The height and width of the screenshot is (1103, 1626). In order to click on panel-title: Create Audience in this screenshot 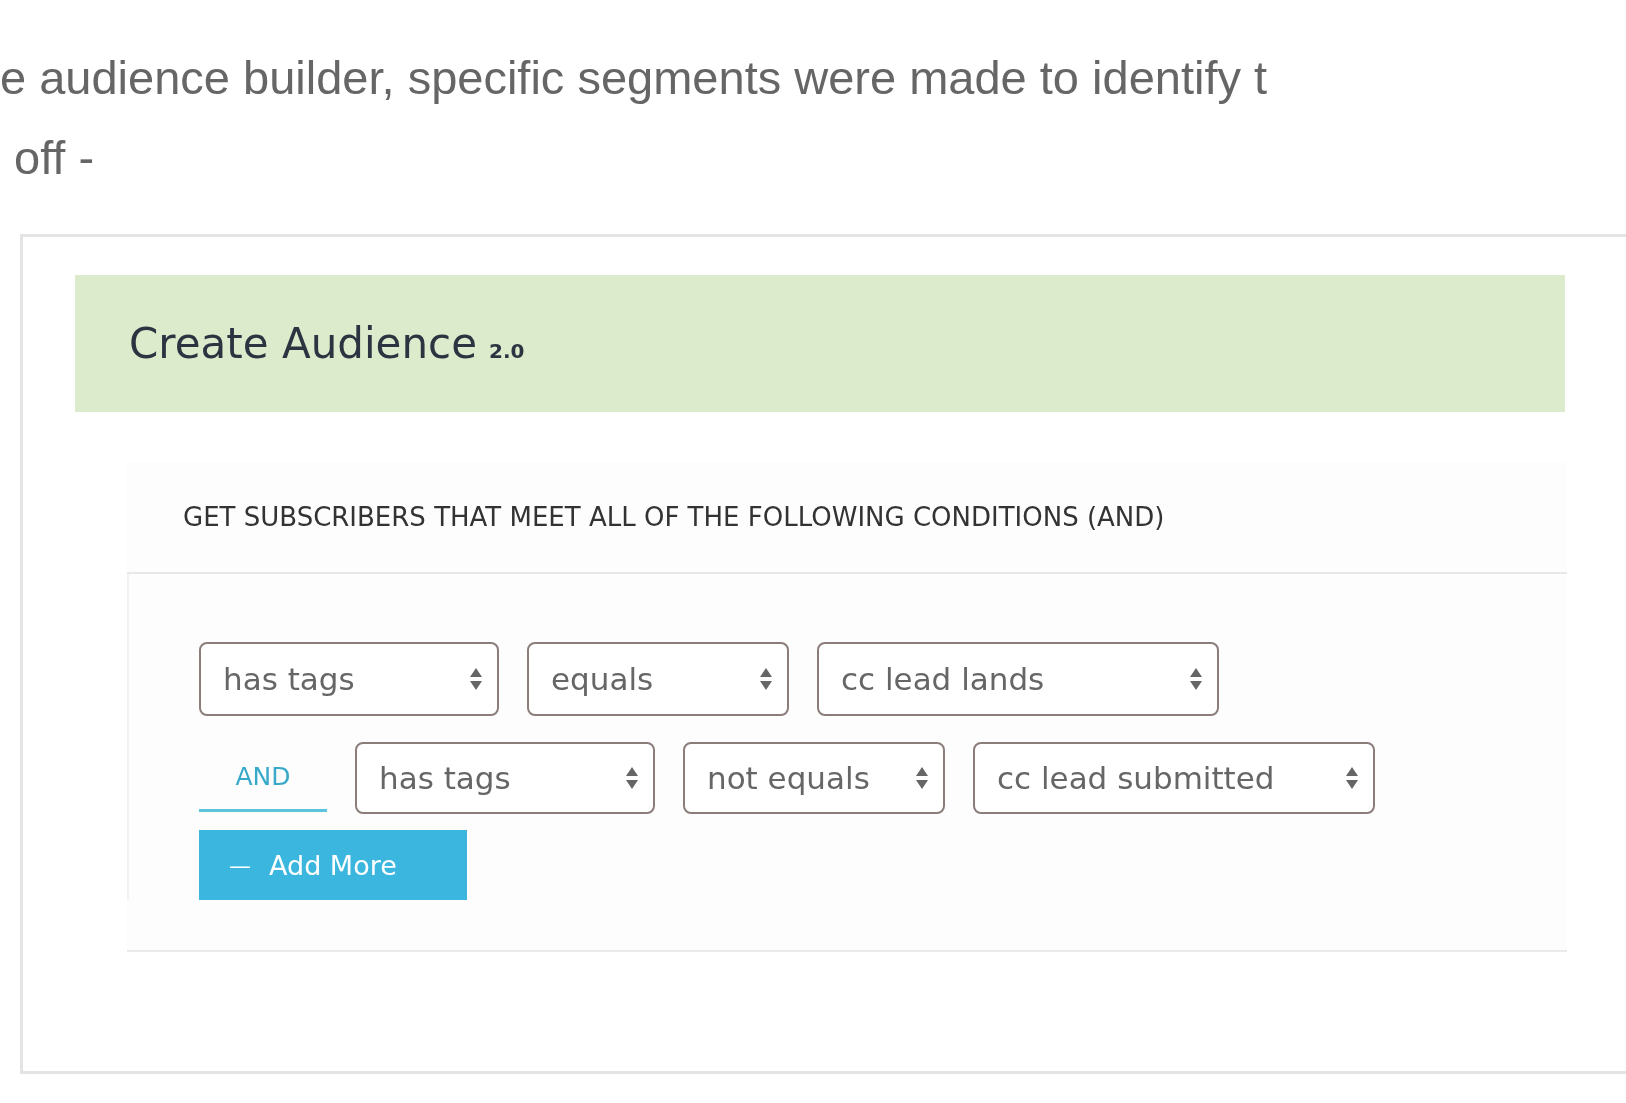, I will do `click(303, 343)`.